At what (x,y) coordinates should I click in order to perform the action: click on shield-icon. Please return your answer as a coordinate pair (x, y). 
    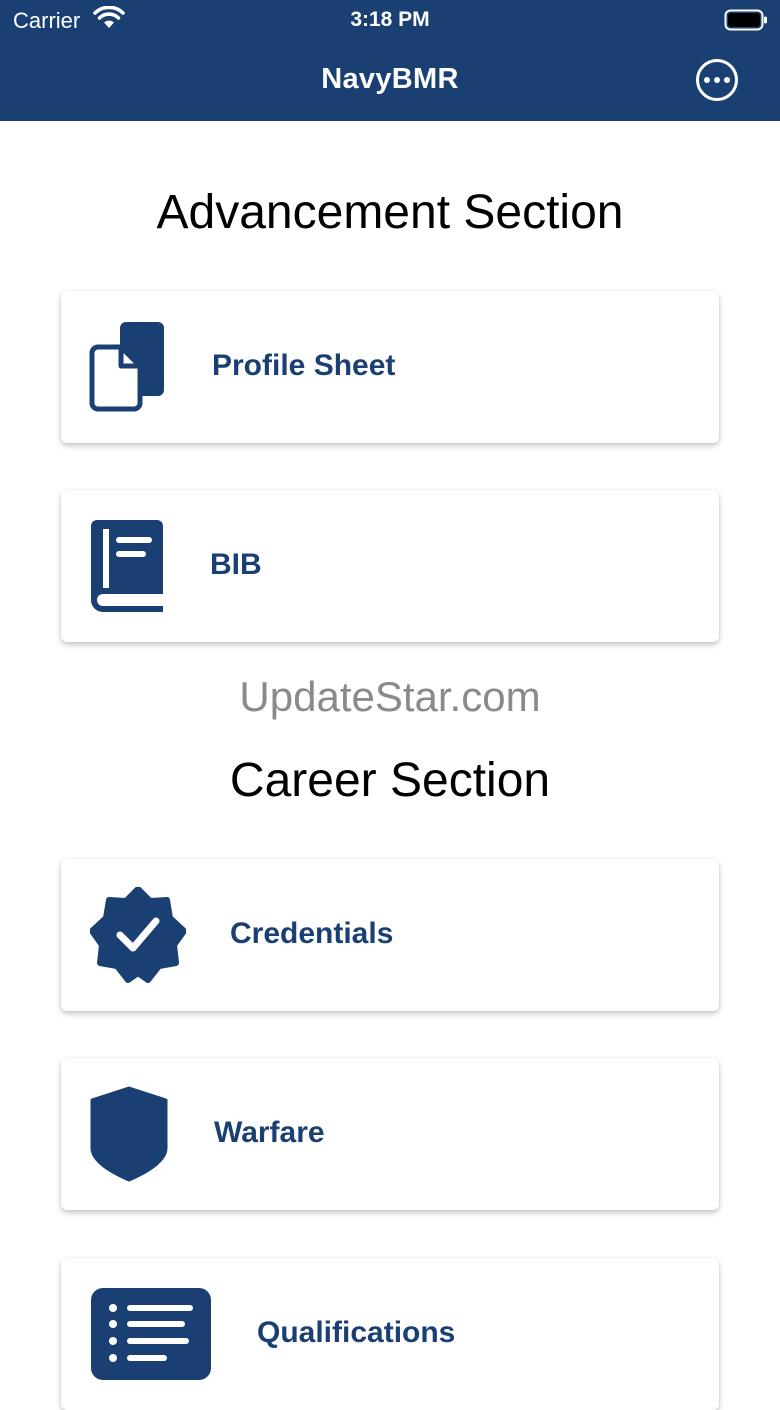
    Looking at the image, I should click on (129, 1134).